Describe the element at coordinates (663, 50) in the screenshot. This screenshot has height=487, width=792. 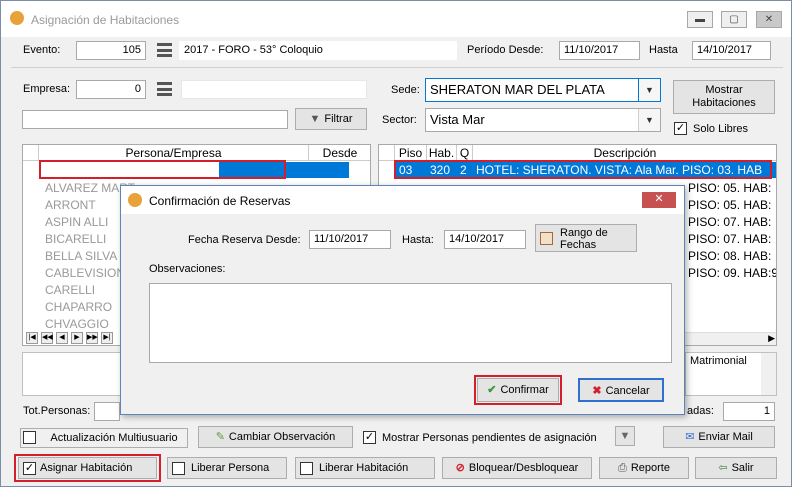
I see `periodo-hasta-label: Hasta` at that location.